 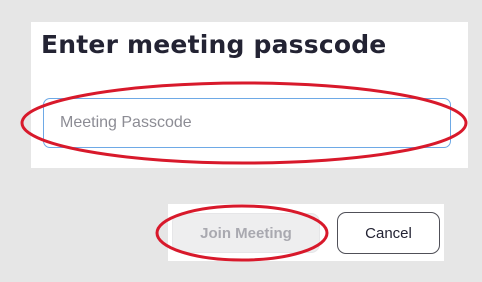 I want to click on cancel-button: Cancel, so click(x=388, y=233).